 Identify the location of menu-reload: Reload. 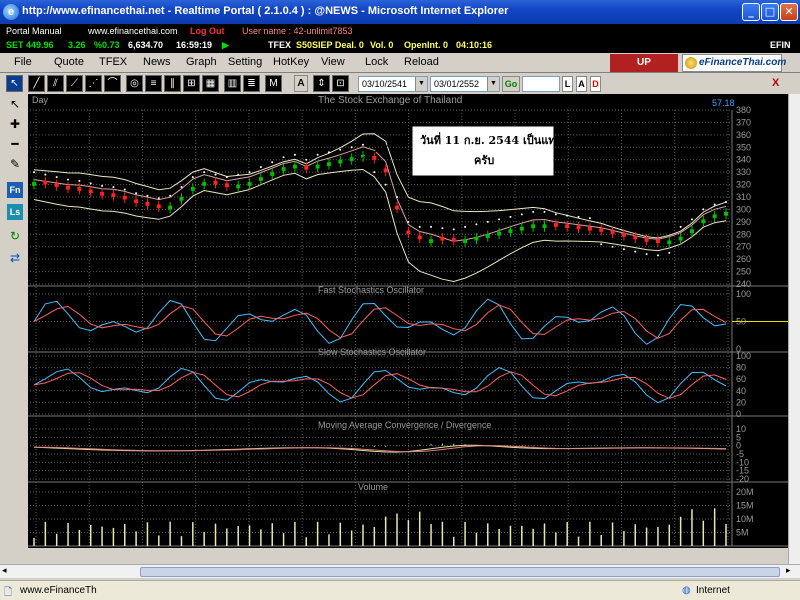
(421, 62).